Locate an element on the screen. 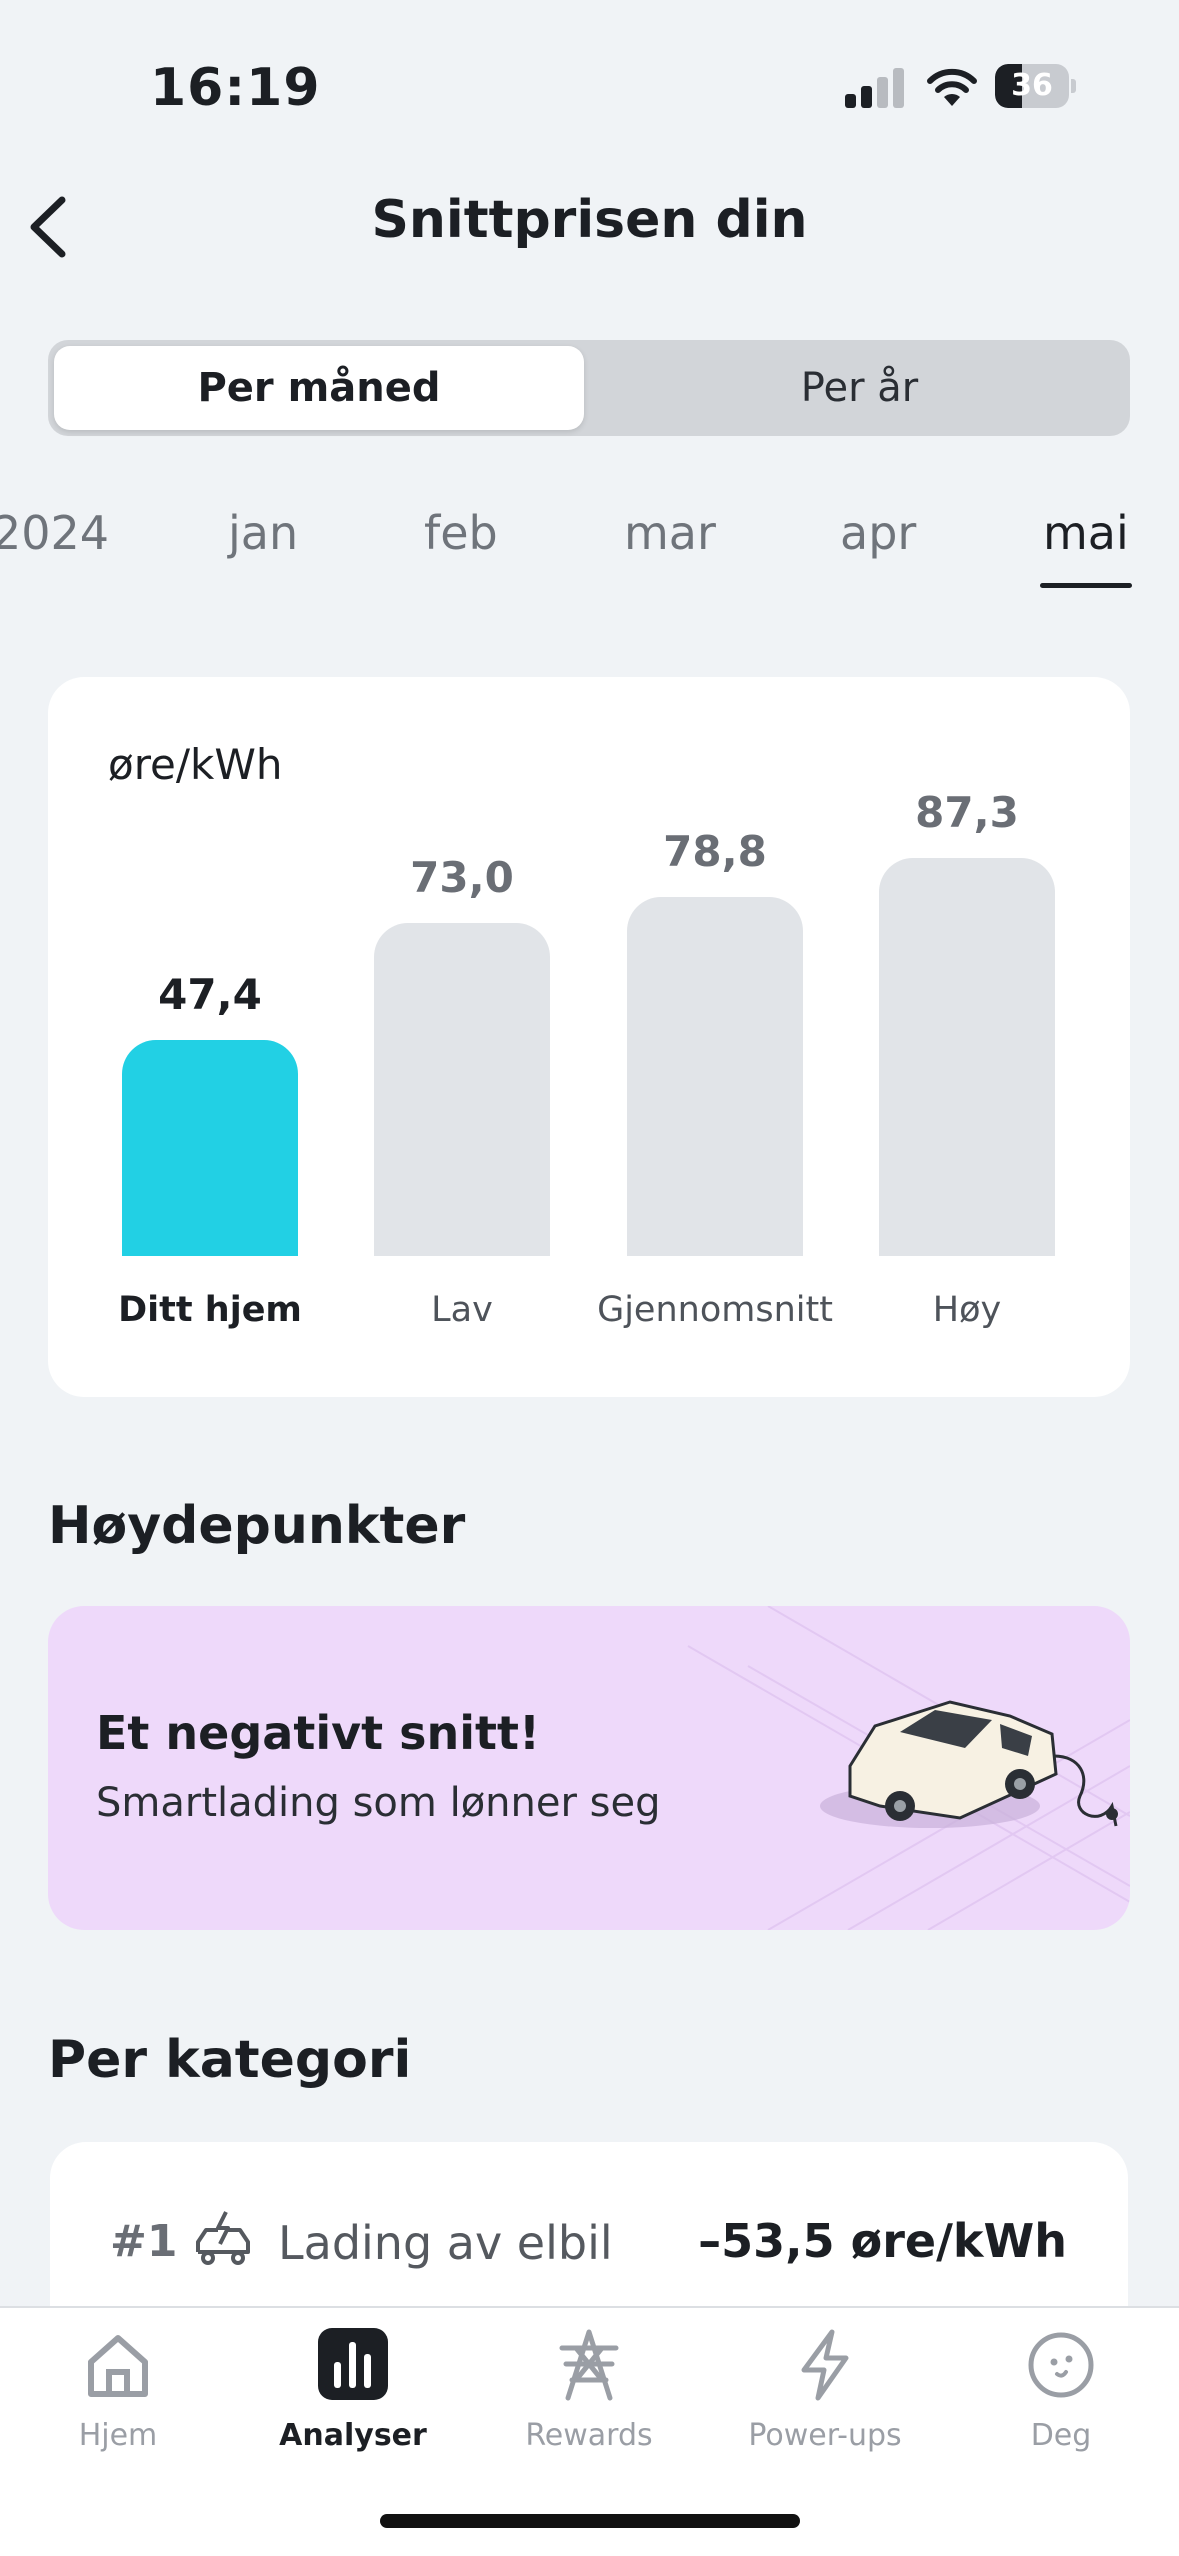  tab-label: Hjem is located at coordinates (118, 2435).